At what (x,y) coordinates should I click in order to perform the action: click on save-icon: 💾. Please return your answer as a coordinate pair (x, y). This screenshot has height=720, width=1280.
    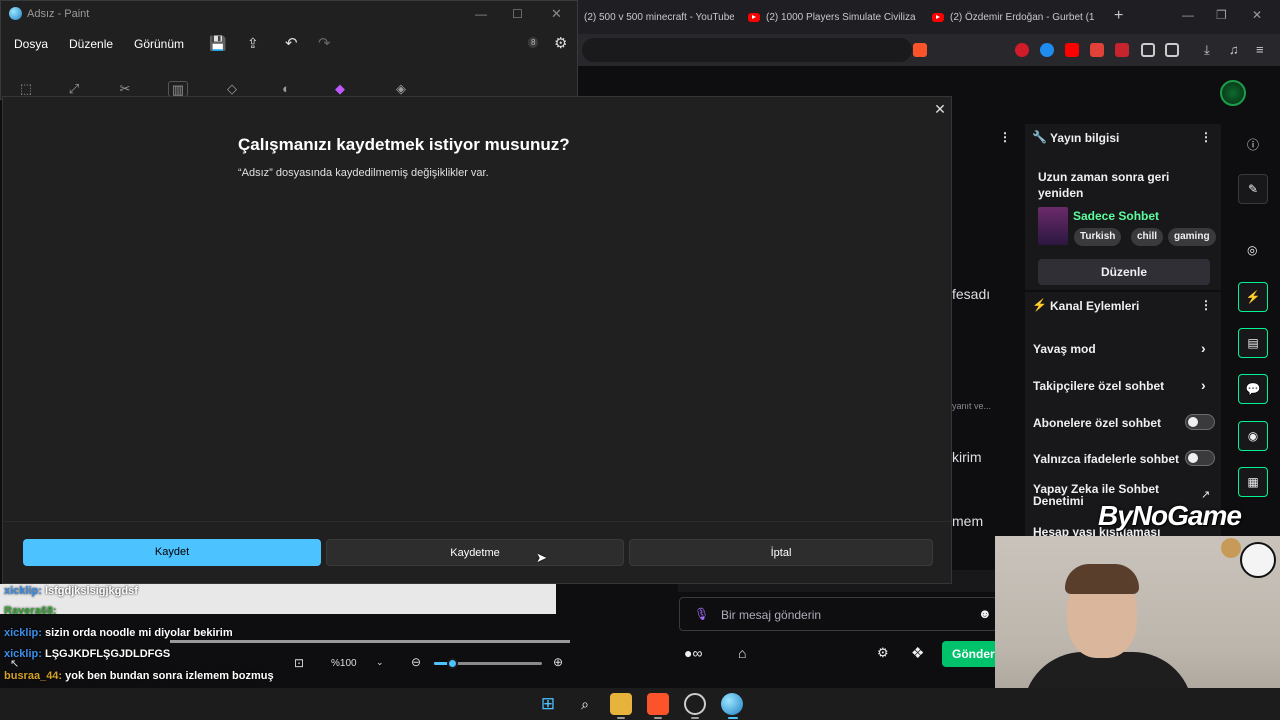
    Looking at the image, I should click on (217, 43).